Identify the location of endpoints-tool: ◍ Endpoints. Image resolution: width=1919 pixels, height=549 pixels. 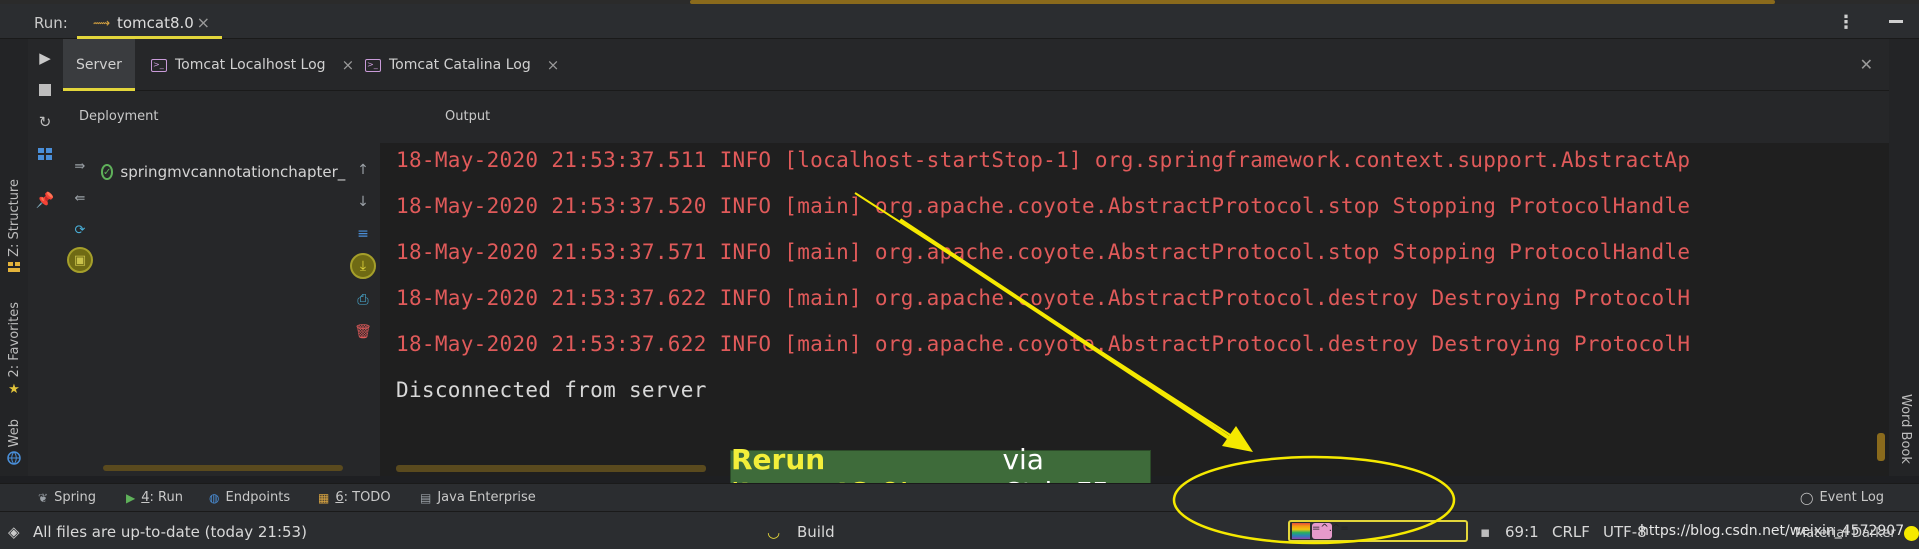
(249, 497).